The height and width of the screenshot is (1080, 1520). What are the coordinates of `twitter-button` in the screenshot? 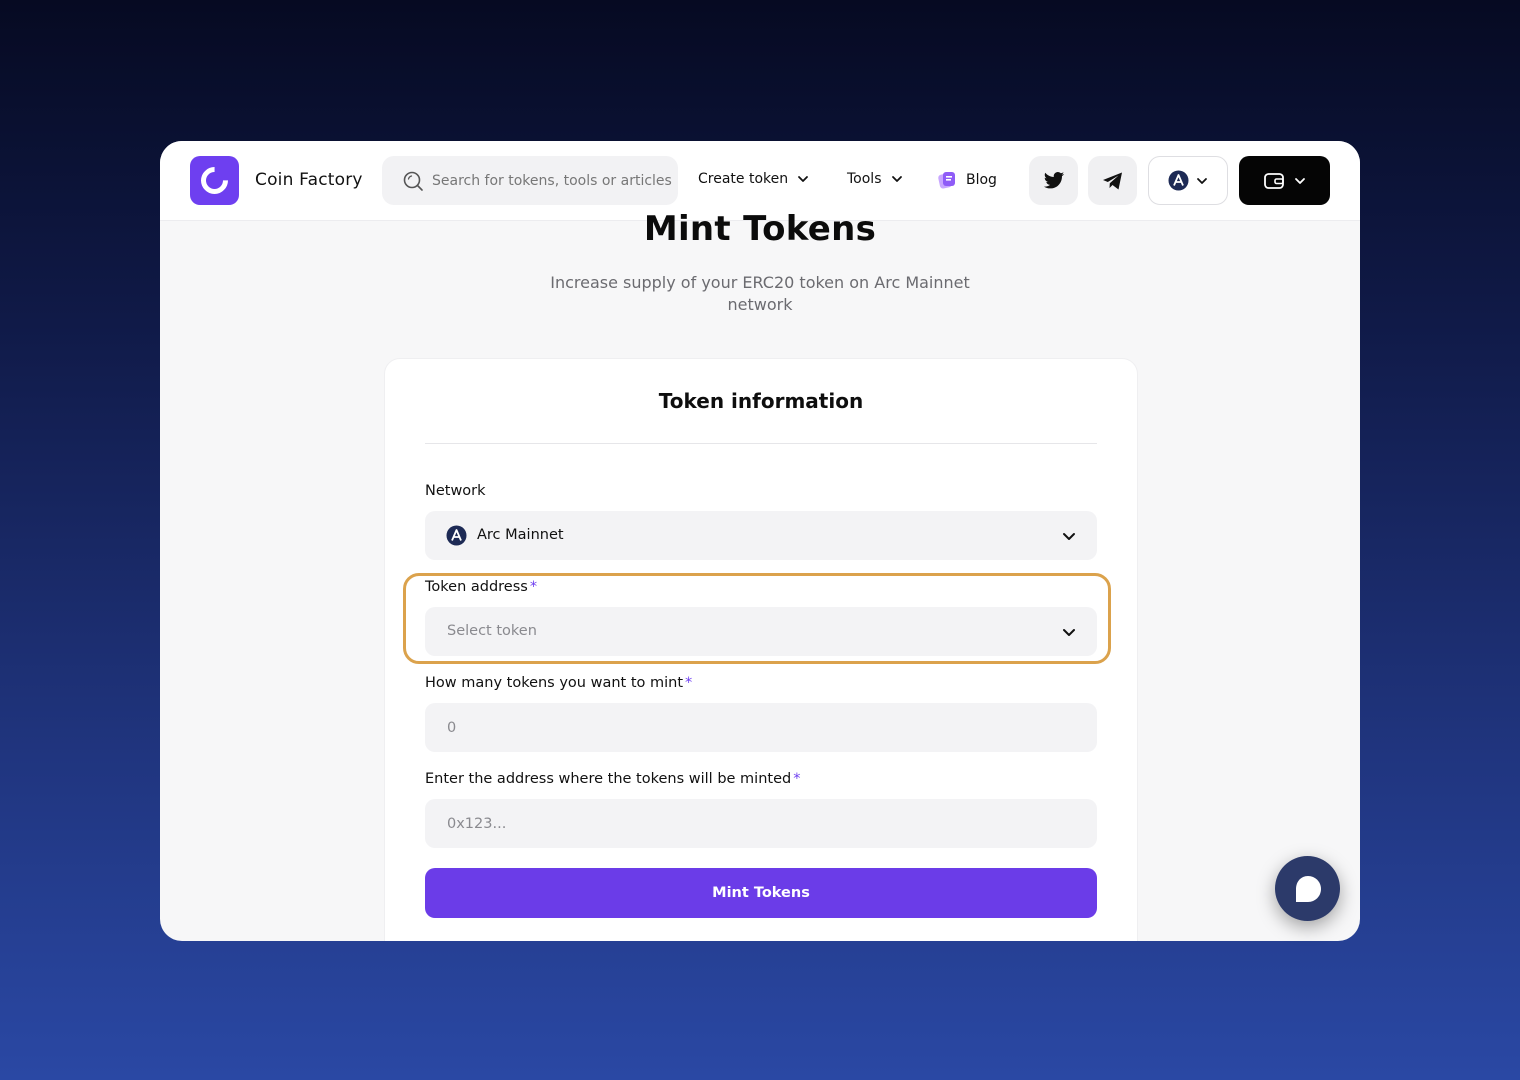 It's located at (1053, 180).